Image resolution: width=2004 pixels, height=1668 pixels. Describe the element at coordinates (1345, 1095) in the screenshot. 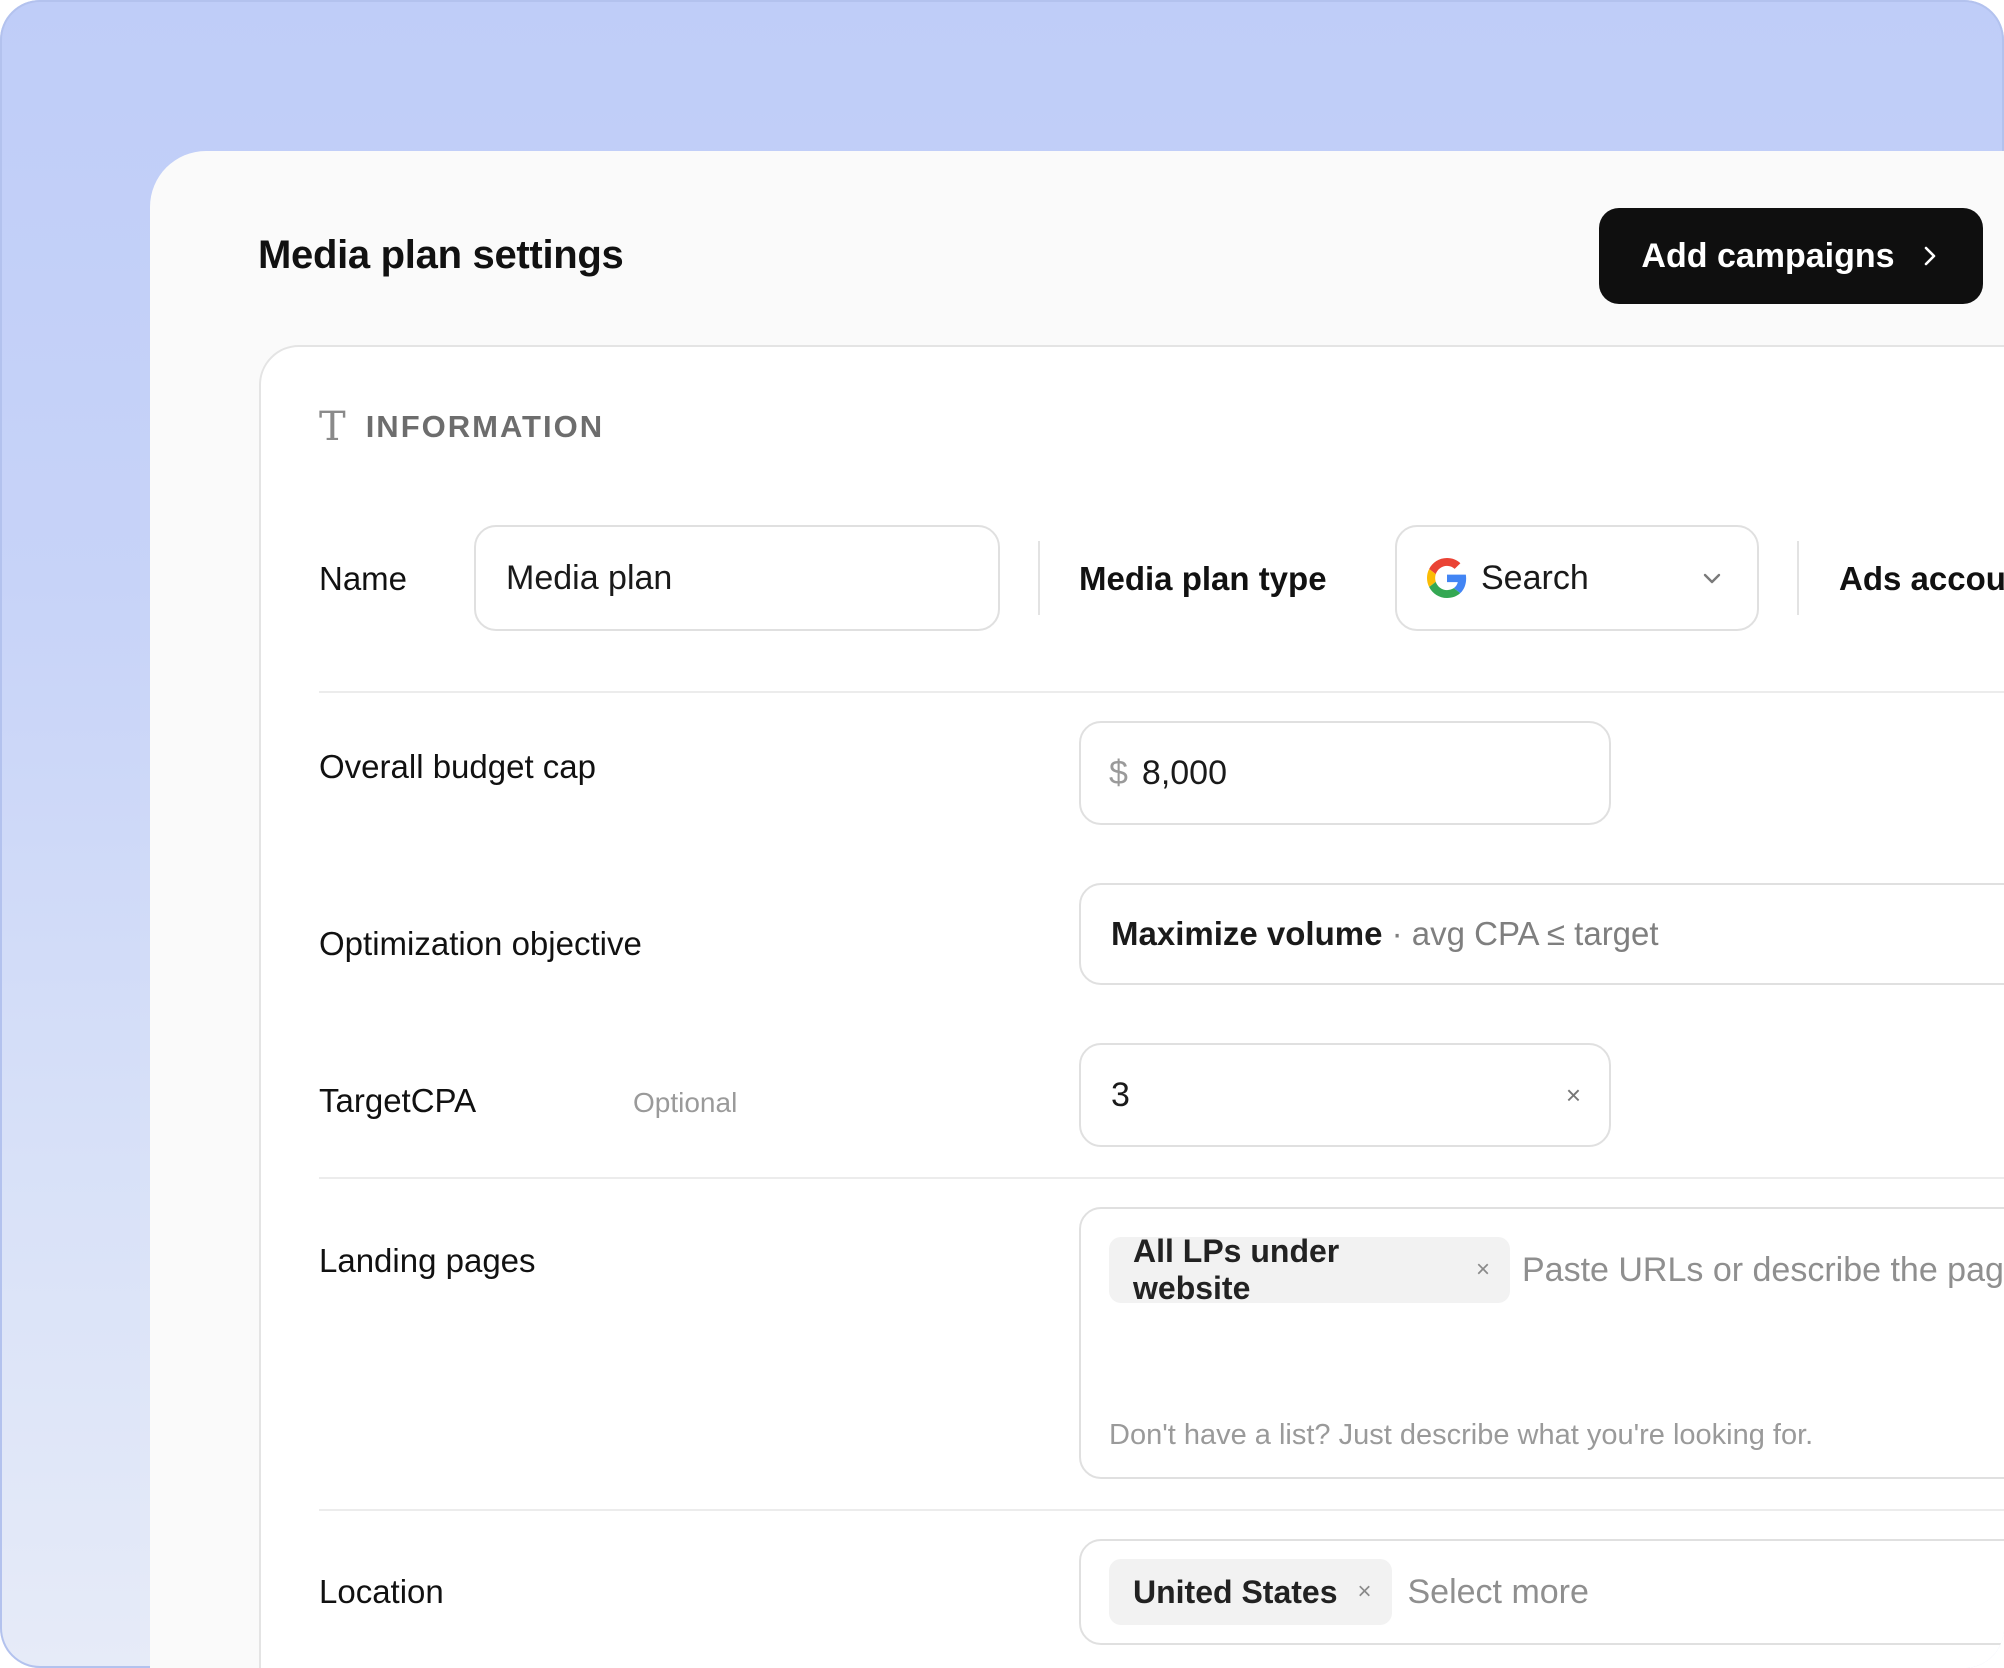

I see `target-cpa-input: 3 ×` at that location.